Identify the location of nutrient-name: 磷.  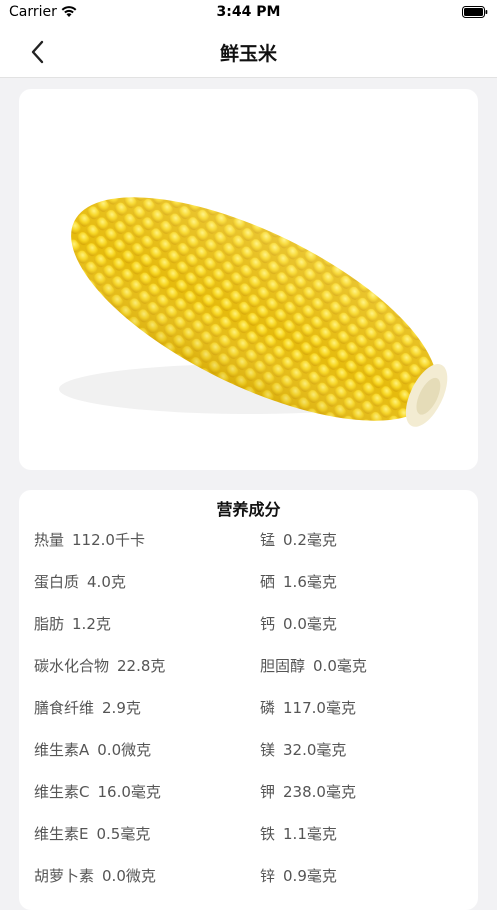
(268, 708).